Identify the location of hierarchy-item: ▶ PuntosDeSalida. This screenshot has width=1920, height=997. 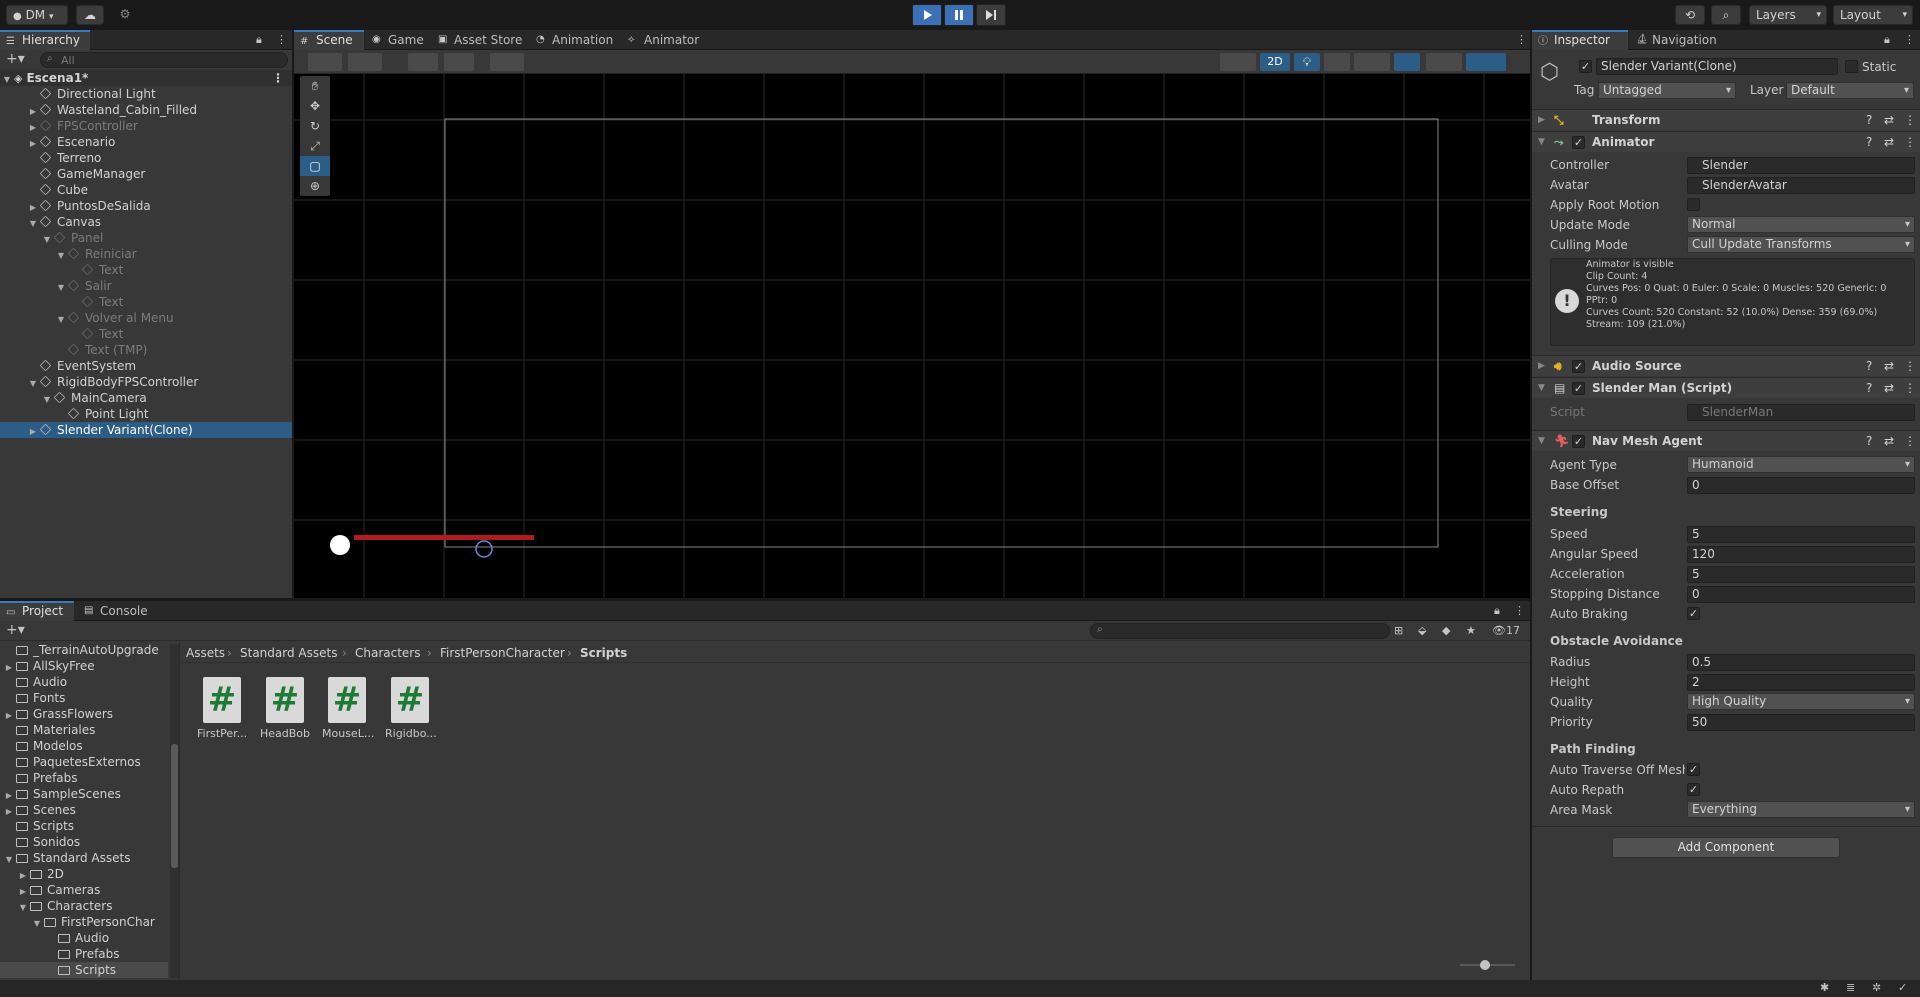
(146, 206).